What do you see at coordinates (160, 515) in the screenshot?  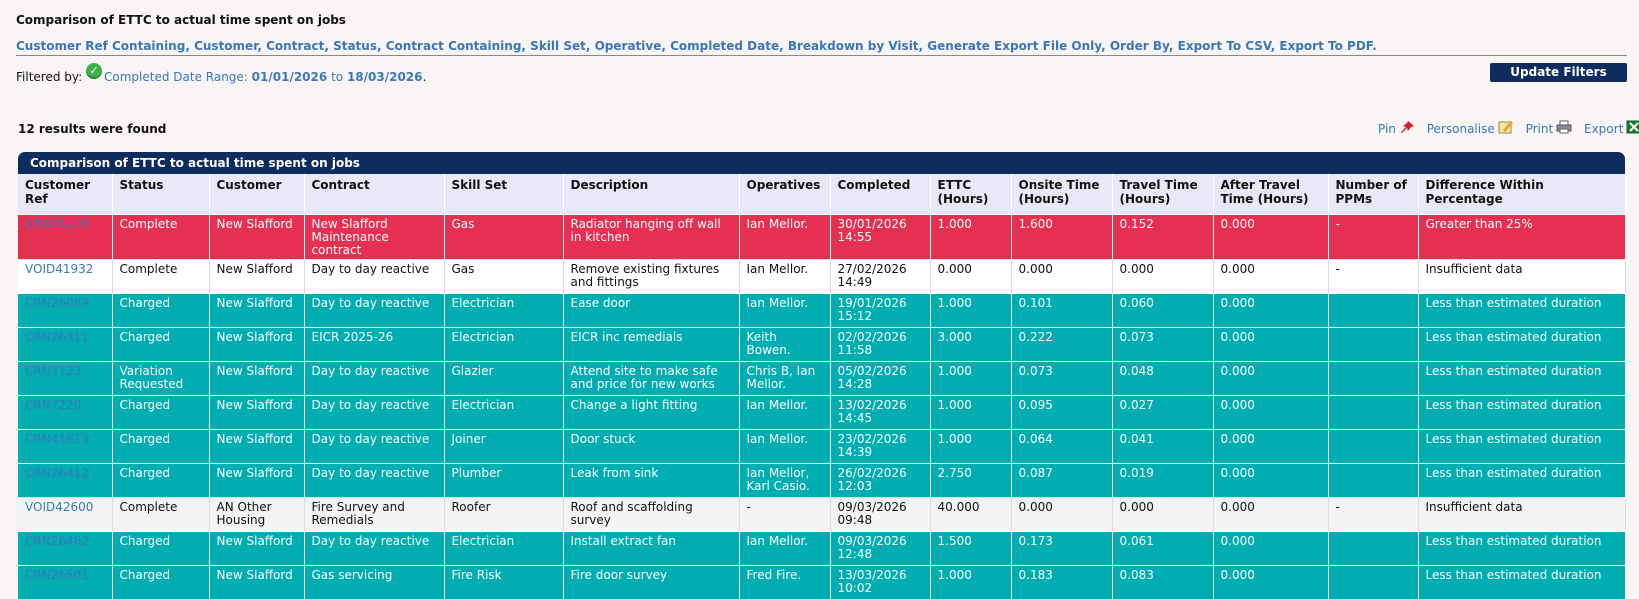 I see `cell-status: Complete` at bounding box center [160, 515].